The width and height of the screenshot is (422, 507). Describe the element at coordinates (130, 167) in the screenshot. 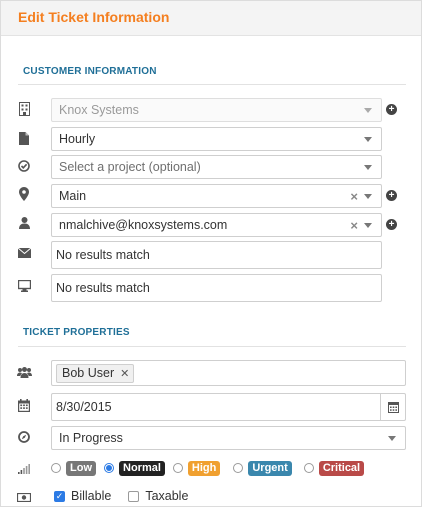

I see `project-placeholder: Select a project (optional)` at that location.